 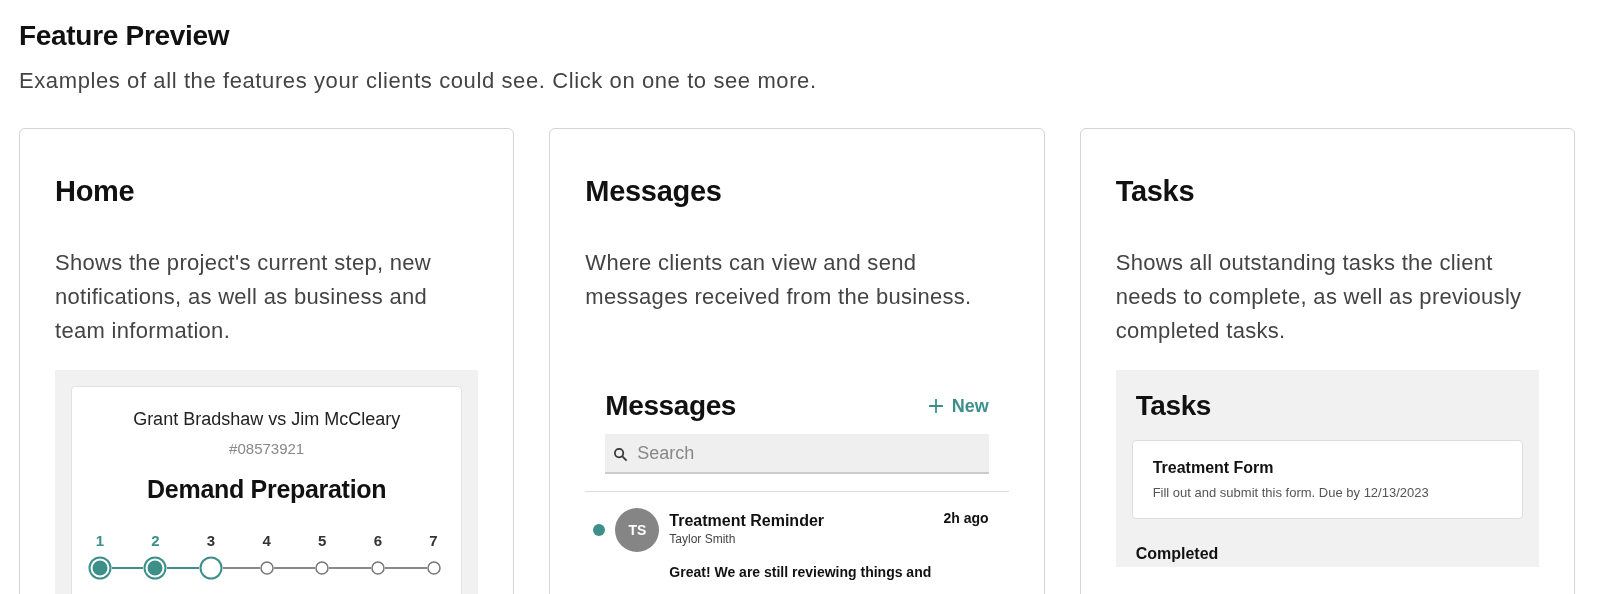 I want to click on message-item: TS Treatment Reminder Taylor Smith 2h ago Great! We are still reviewing things and, so click(x=791, y=536).